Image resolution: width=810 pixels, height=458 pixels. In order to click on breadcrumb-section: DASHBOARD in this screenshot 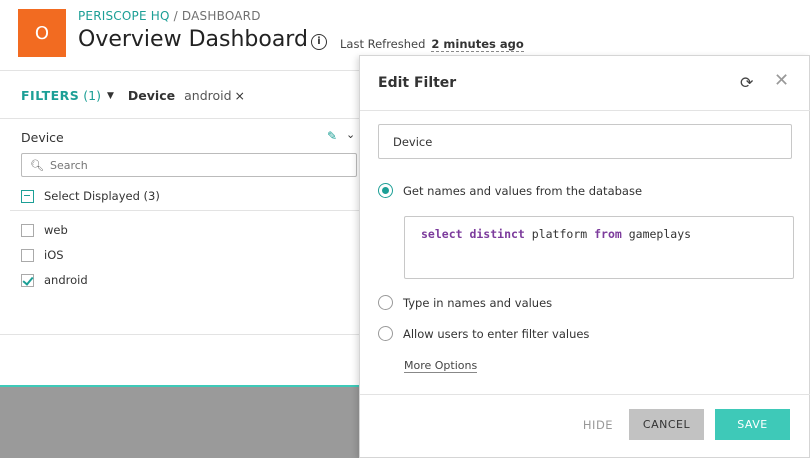, I will do `click(221, 16)`.